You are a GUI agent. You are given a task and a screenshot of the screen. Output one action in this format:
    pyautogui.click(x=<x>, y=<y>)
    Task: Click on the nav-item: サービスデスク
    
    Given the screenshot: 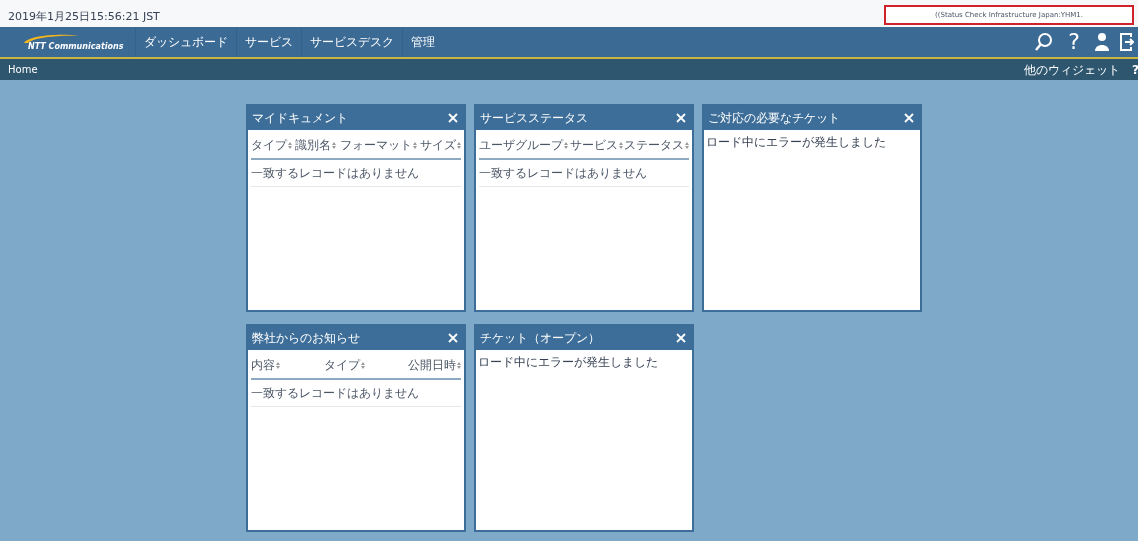 What is the action you would take?
    pyautogui.click(x=352, y=42)
    